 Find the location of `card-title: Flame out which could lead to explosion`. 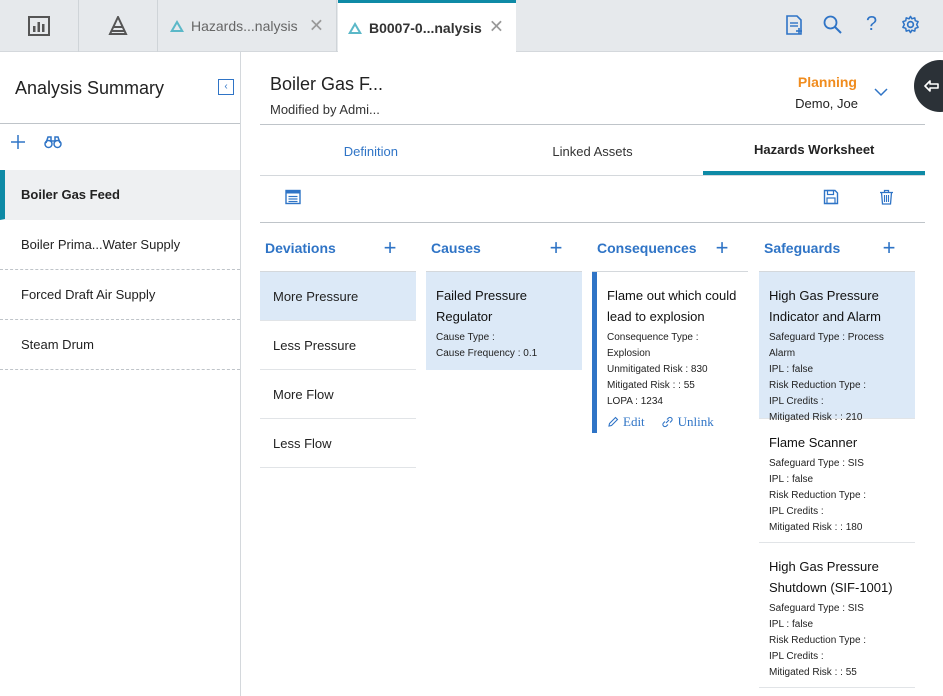

card-title: Flame out which could lead to explosion is located at coordinates (672, 306).